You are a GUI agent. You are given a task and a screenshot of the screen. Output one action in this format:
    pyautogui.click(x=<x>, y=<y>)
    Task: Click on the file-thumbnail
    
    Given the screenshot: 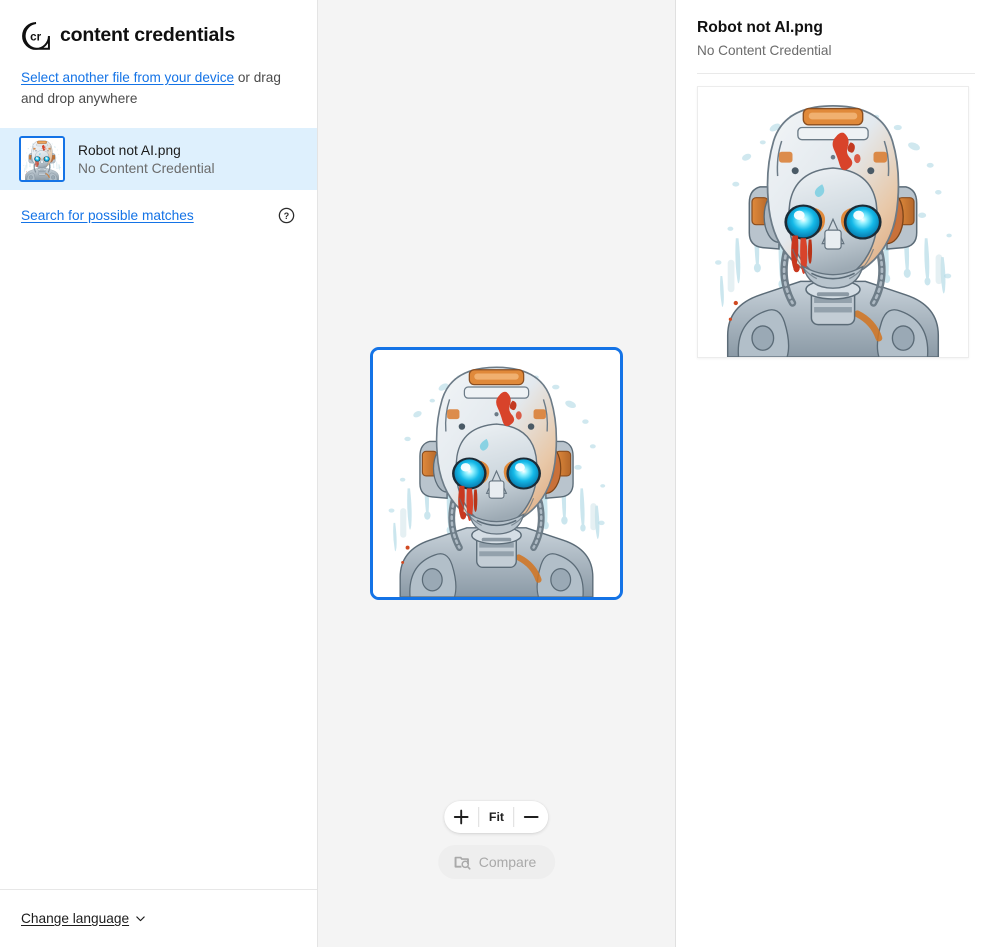 What is the action you would take?
    pyautogui.click(x=42, y=159)
    